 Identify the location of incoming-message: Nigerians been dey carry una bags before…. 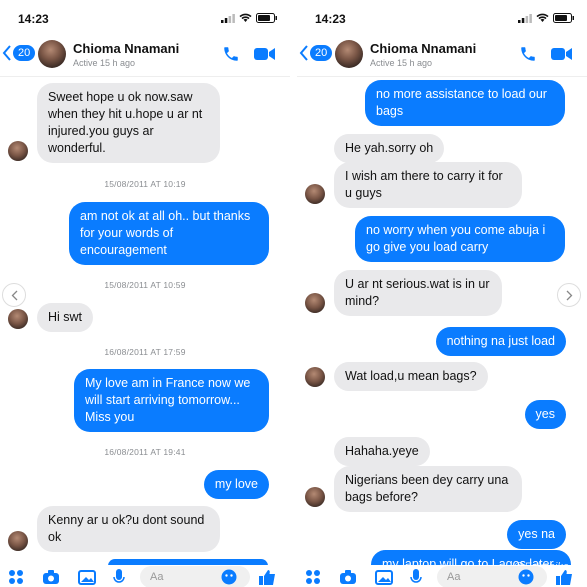
(428, 489).